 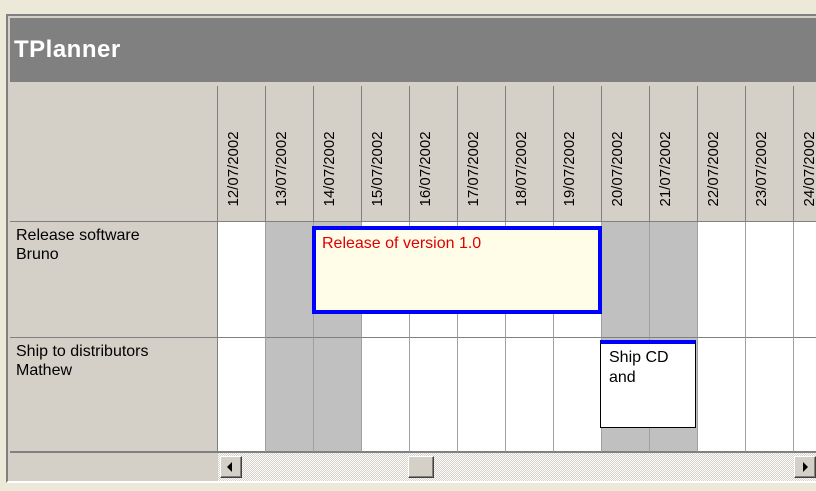 I want to click on date-column-header: 23/07/2002, so click(x=770, y=154).